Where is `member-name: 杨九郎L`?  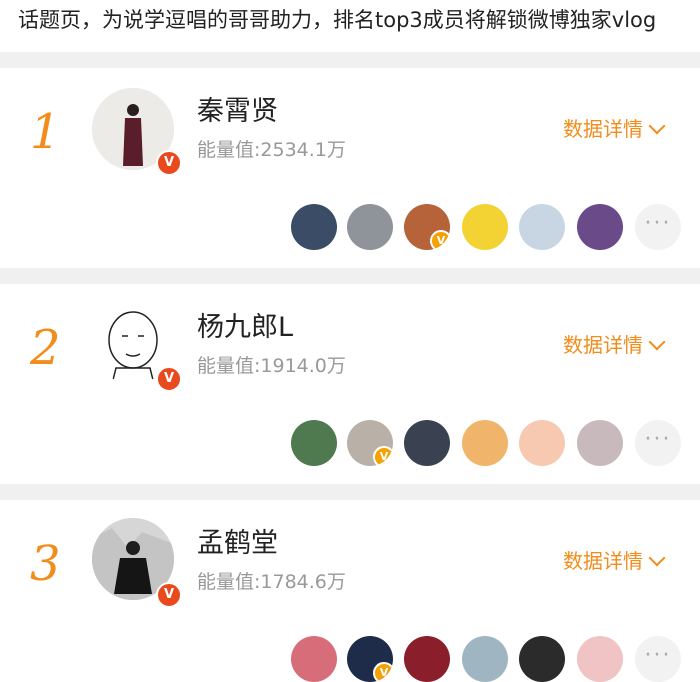 member-name: 杨九郎L is located at coordinates (245, 328).